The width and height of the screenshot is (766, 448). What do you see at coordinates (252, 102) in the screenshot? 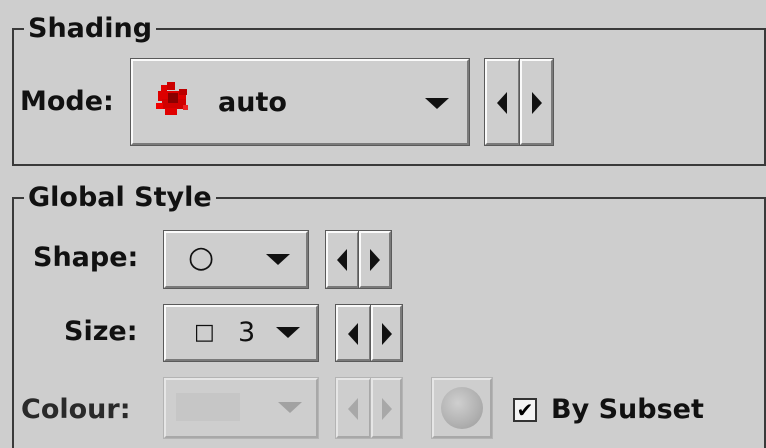
I see `mode-value: auto` at bounding box center [252, 102].